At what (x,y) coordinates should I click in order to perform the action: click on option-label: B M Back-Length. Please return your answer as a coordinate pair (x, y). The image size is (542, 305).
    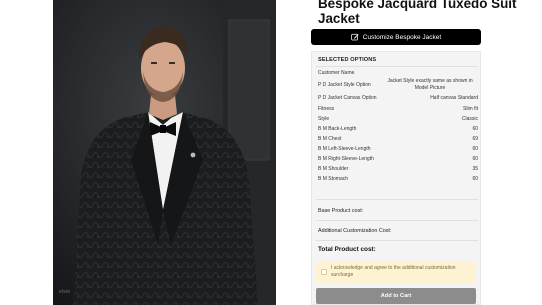
    Looking at the image, I should click on (337, 129).